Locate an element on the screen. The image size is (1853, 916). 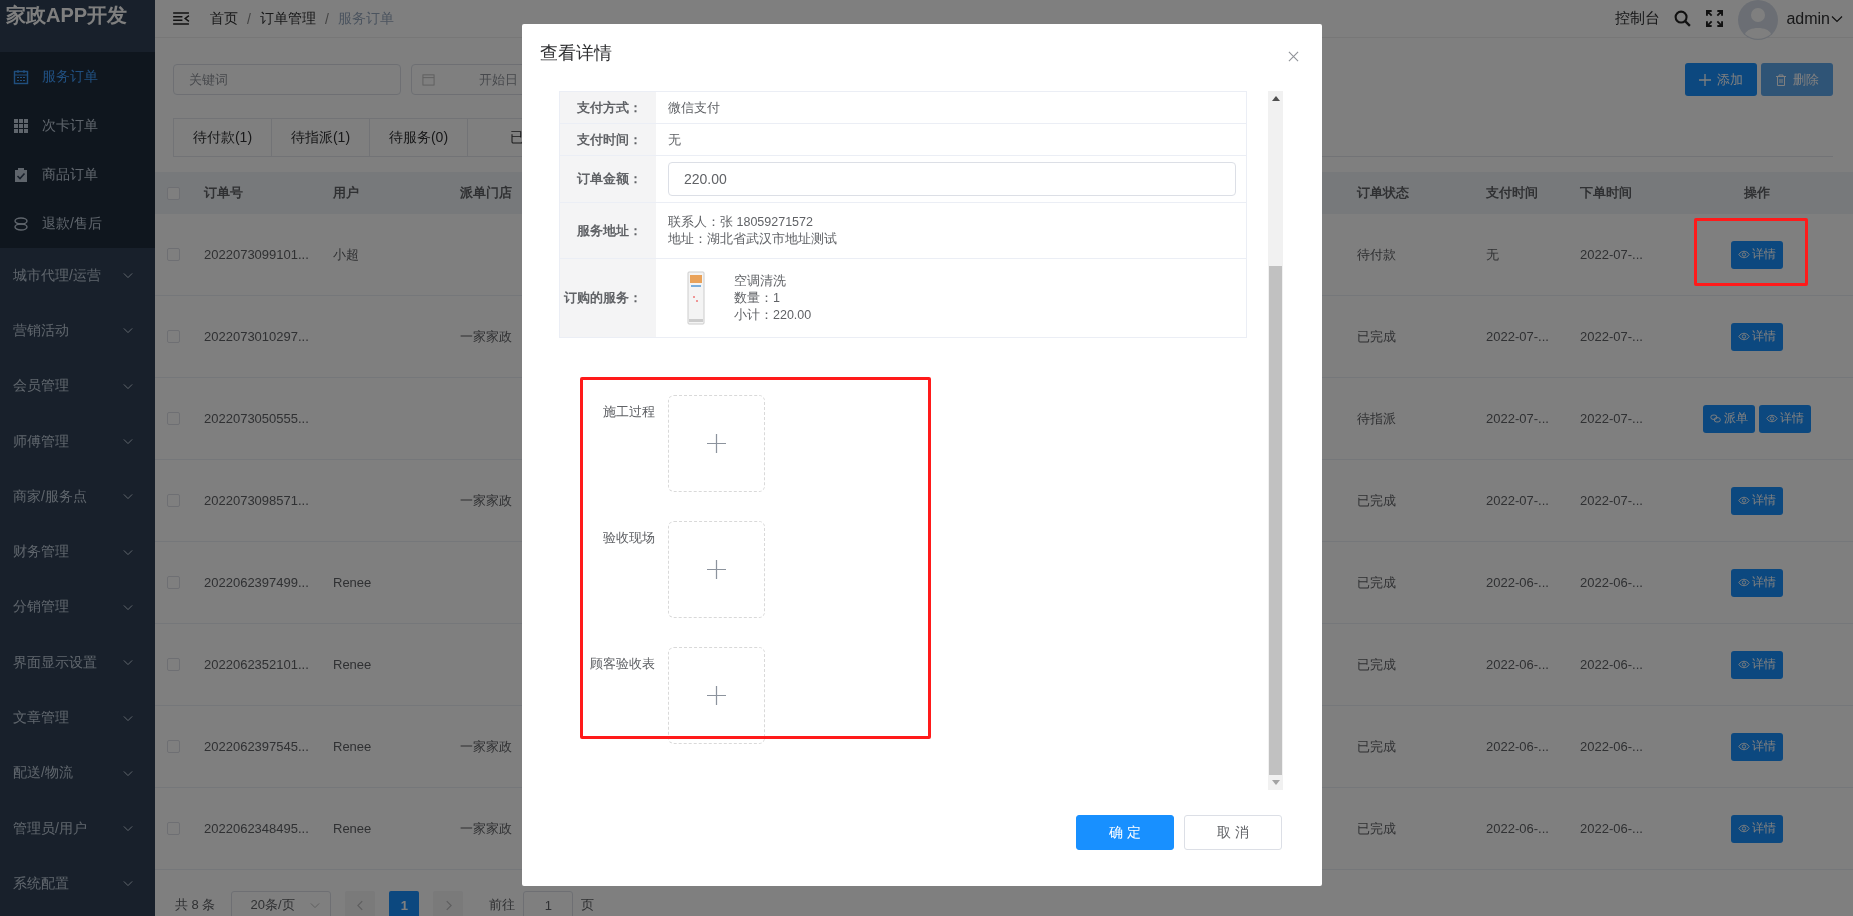
caret-icon is located at coordinates (1837, 18).